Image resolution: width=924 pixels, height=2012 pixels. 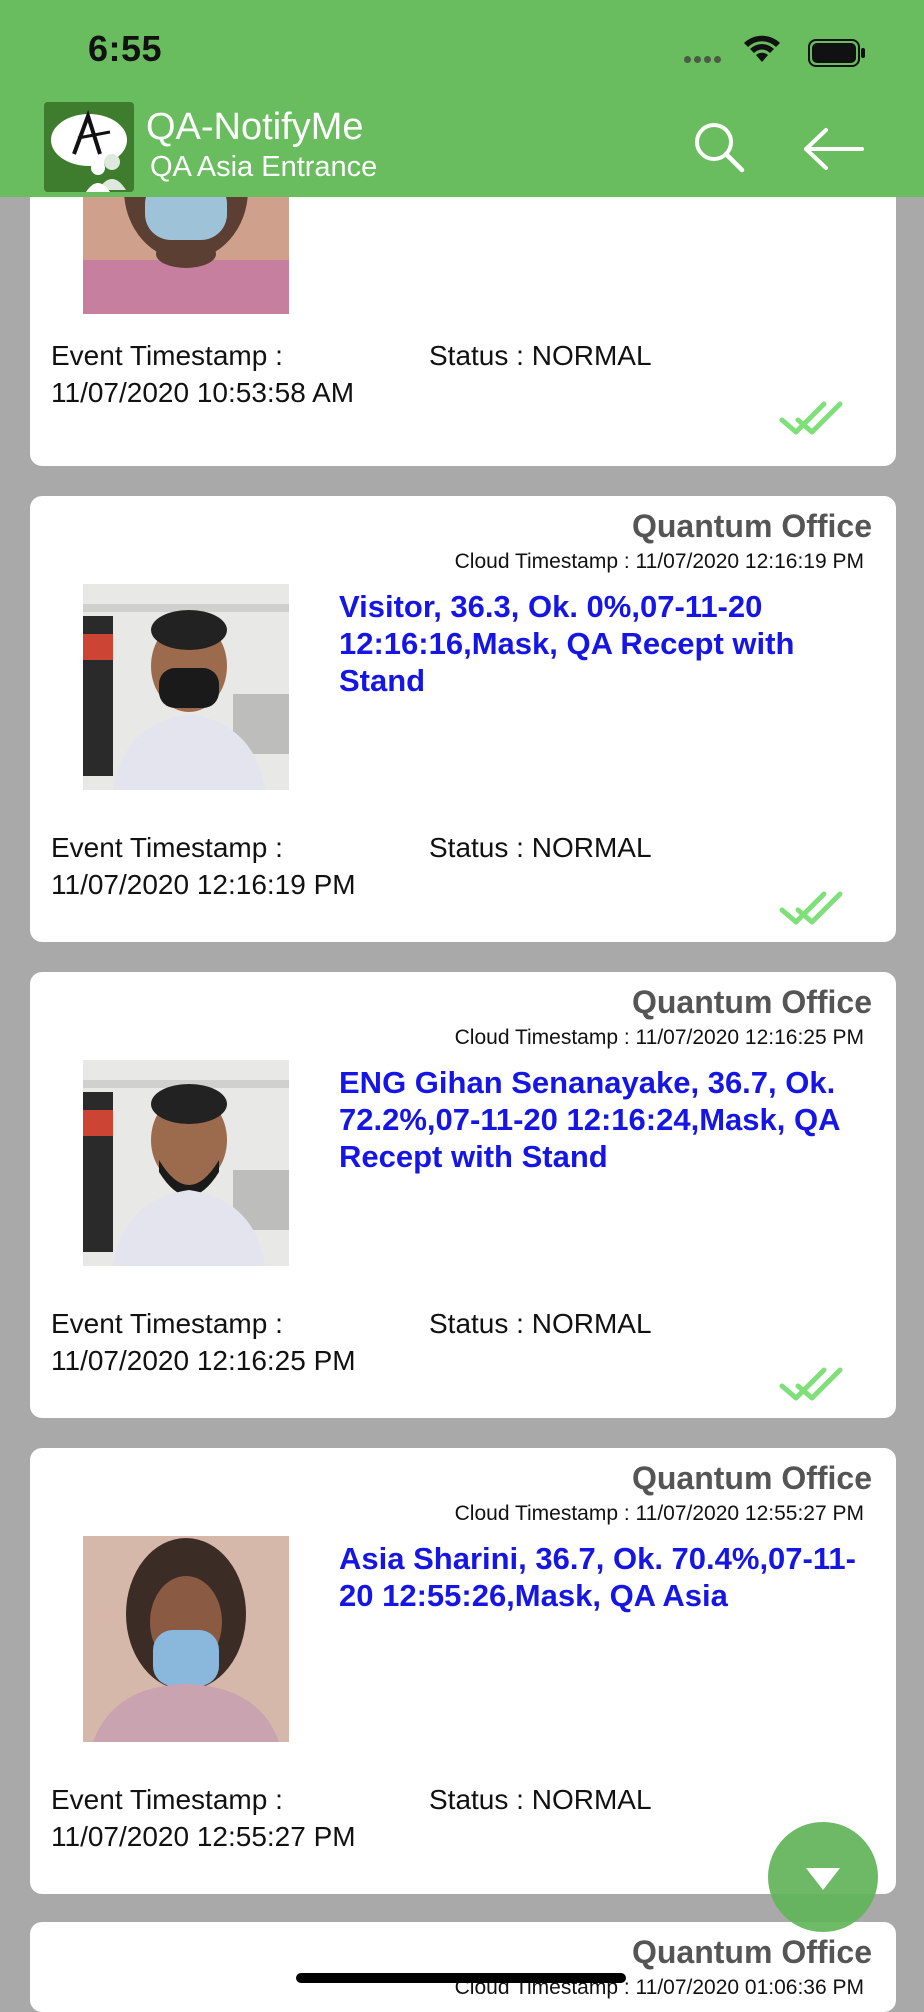 What do you see at coordinates (762, 48) in the screenshot?
I see `wifi-icon` at bounding box center [762, 48].